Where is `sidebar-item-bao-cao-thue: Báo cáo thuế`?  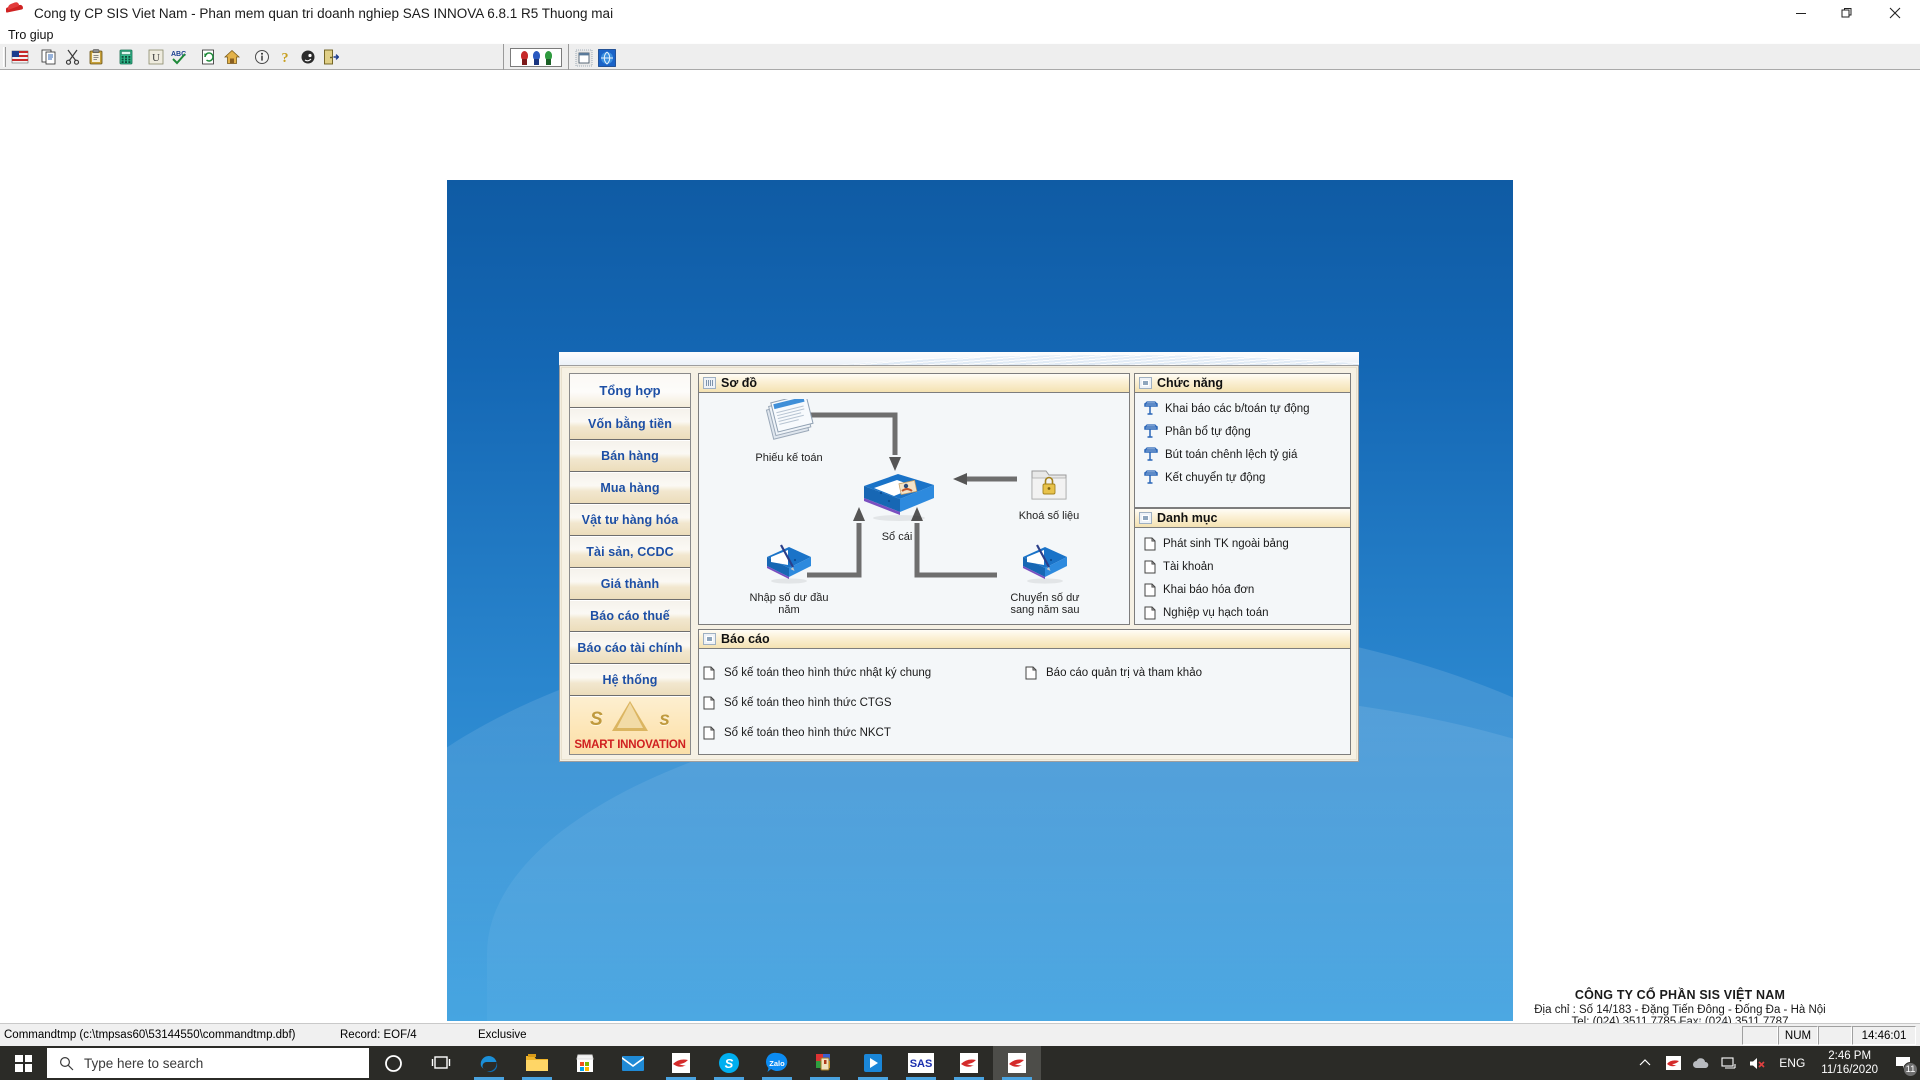 sidebar-item-bao-cao-thue: Báo cáo thuế is located at coordinates (630, 616).